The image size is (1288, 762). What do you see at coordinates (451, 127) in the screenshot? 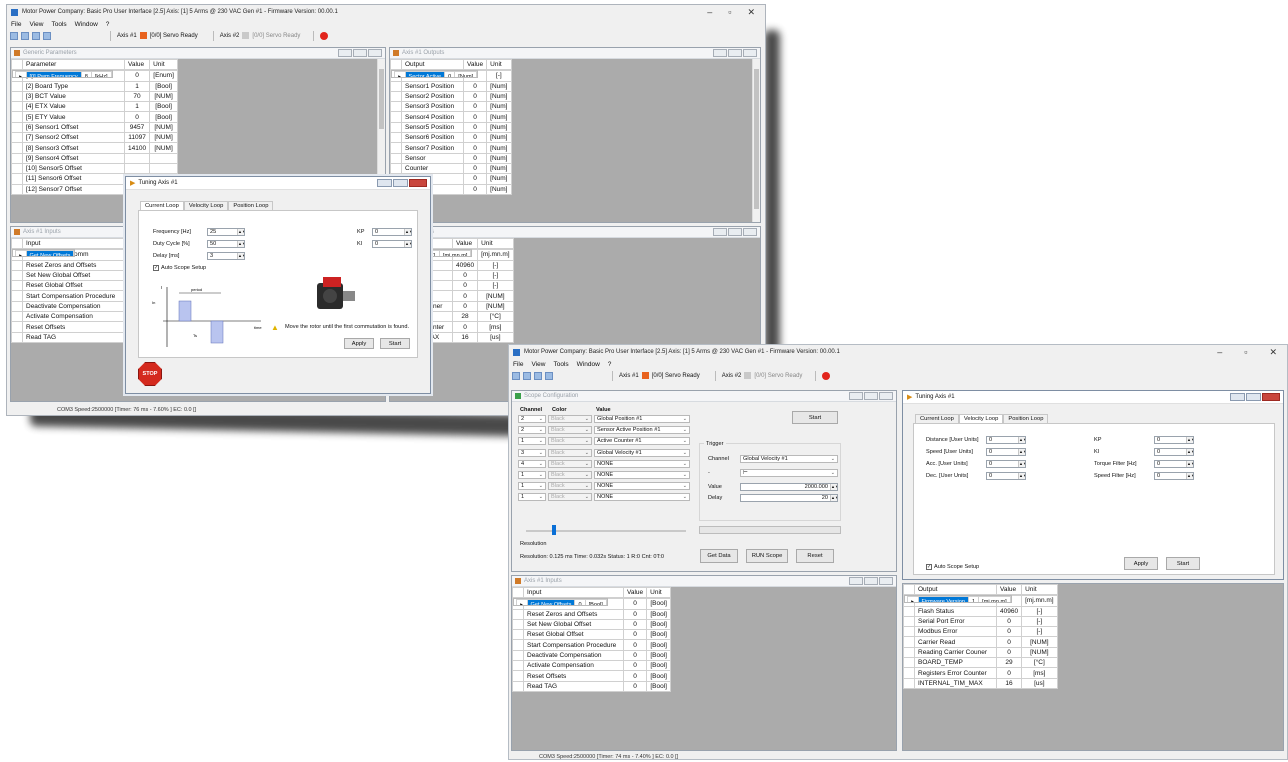
I see `table-row: Sensor5 Position 0 [Num]` at bounding box center [451, 127].